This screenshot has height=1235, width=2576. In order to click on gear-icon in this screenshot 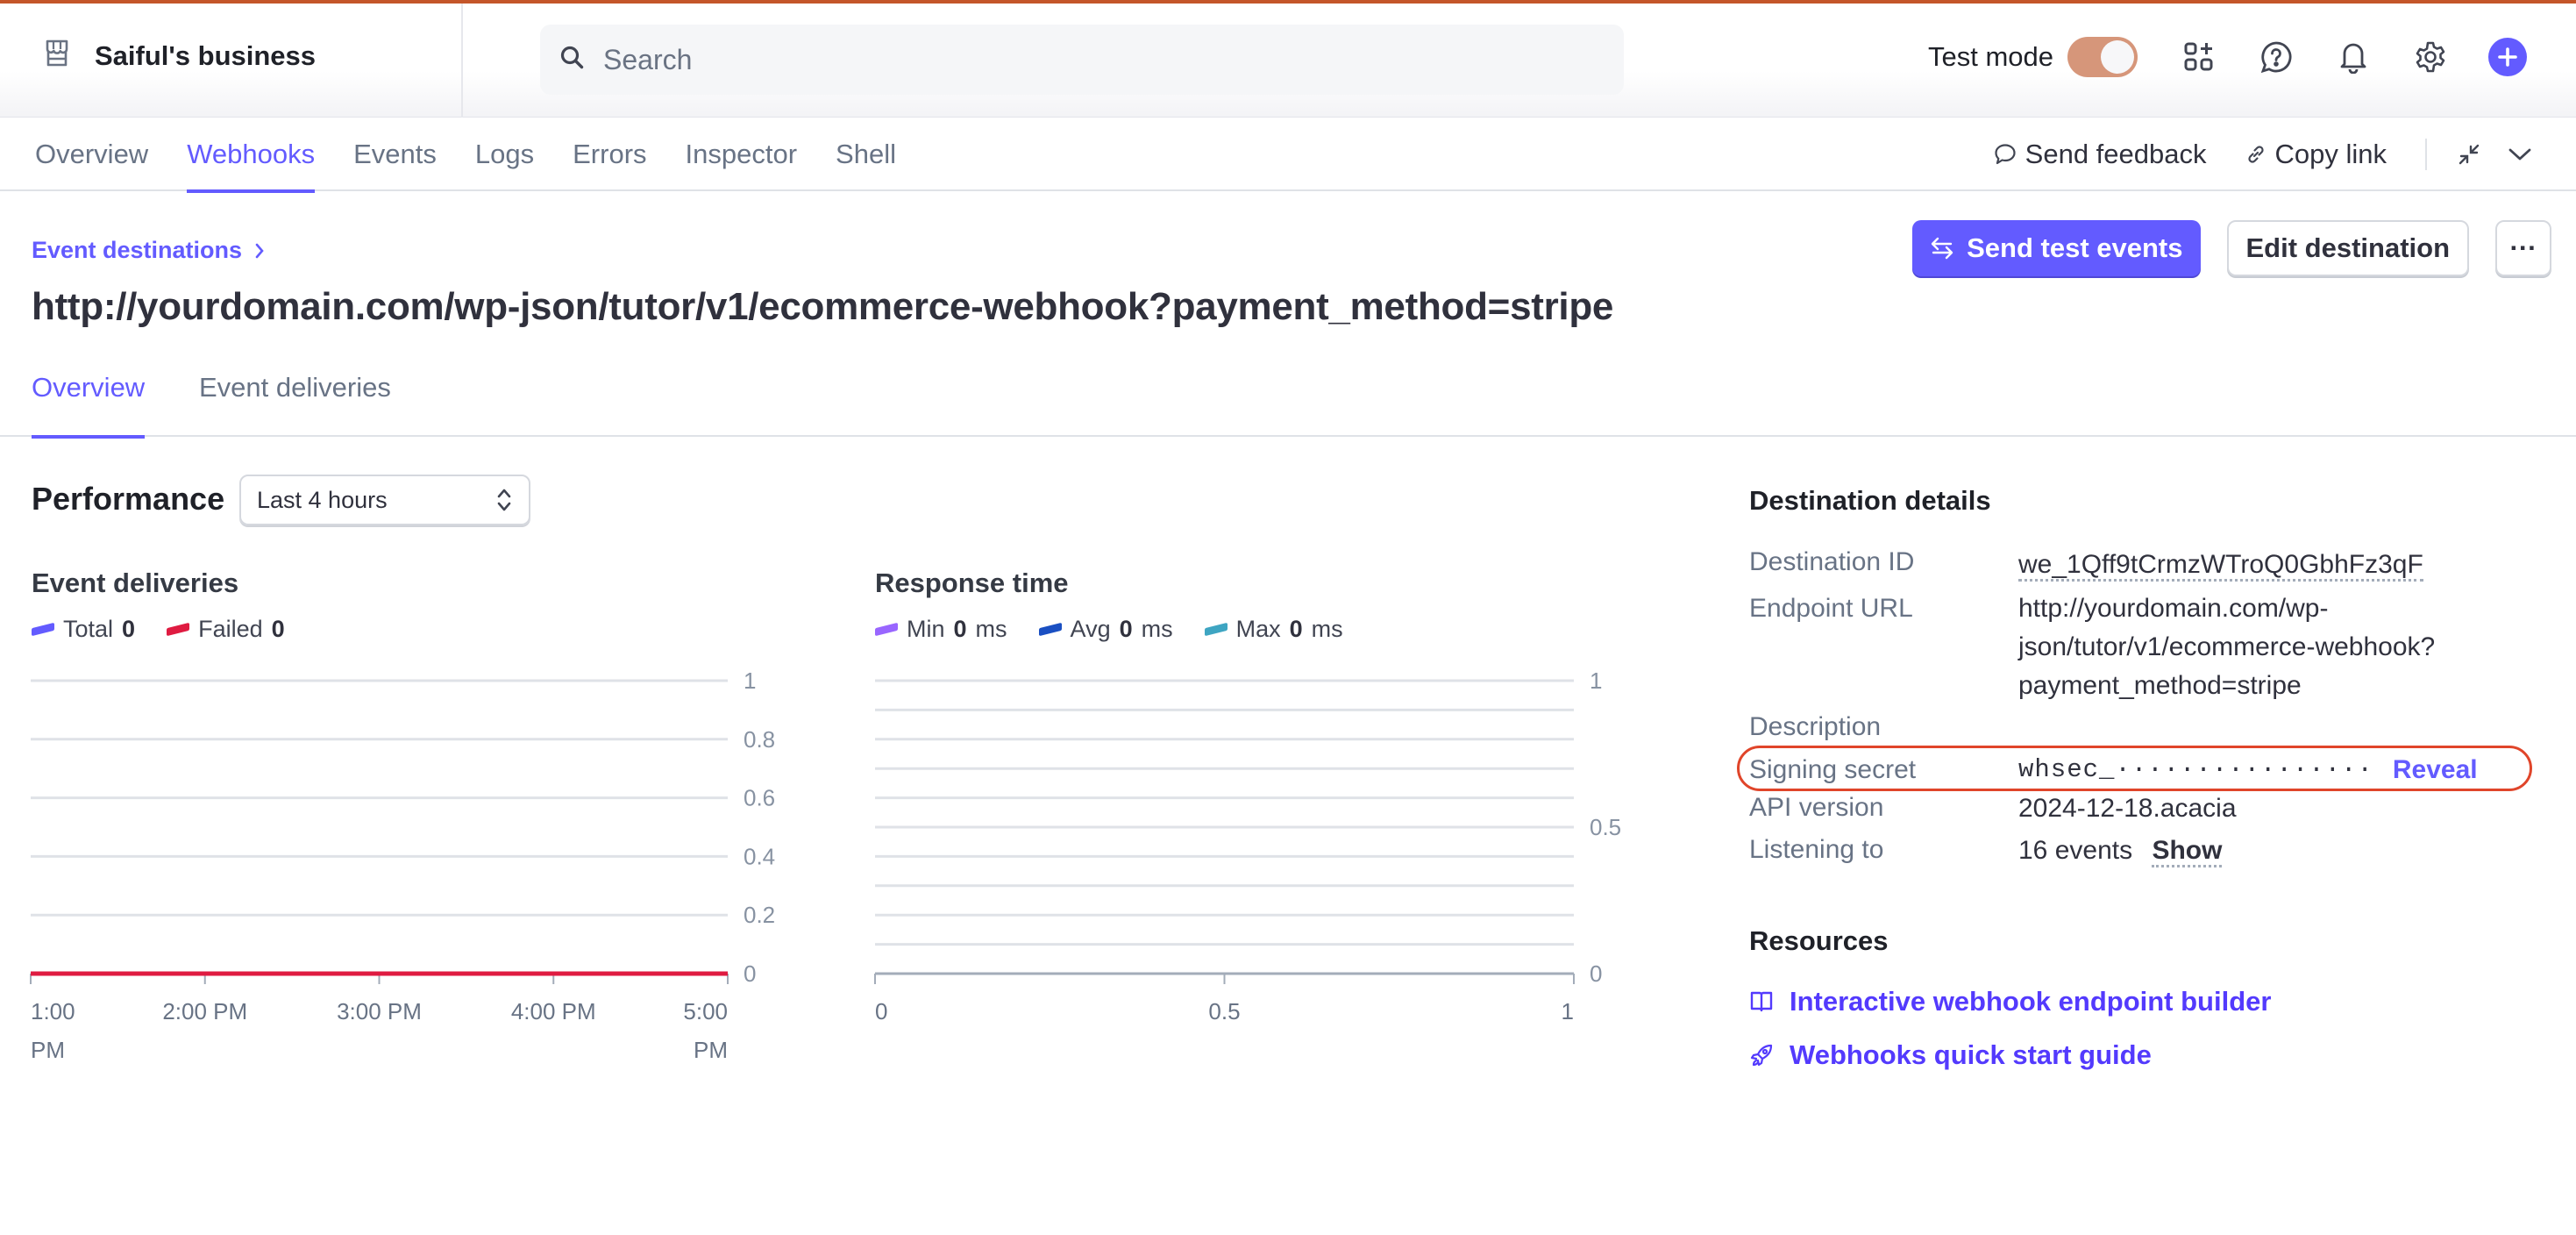, I will do `click(2430, 57)`.